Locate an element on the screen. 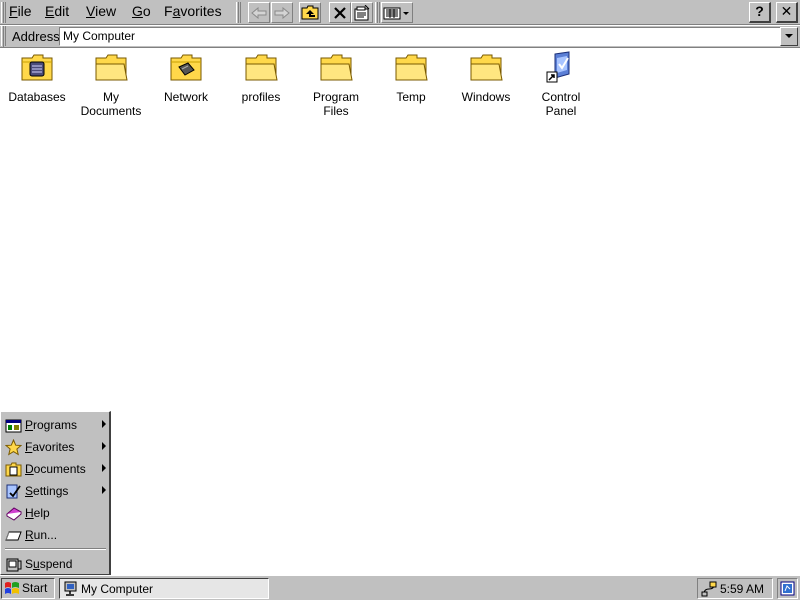 The width and height of the screenshot is (800, 600). item-profiles: profiles is located at coordinates (261, 77).